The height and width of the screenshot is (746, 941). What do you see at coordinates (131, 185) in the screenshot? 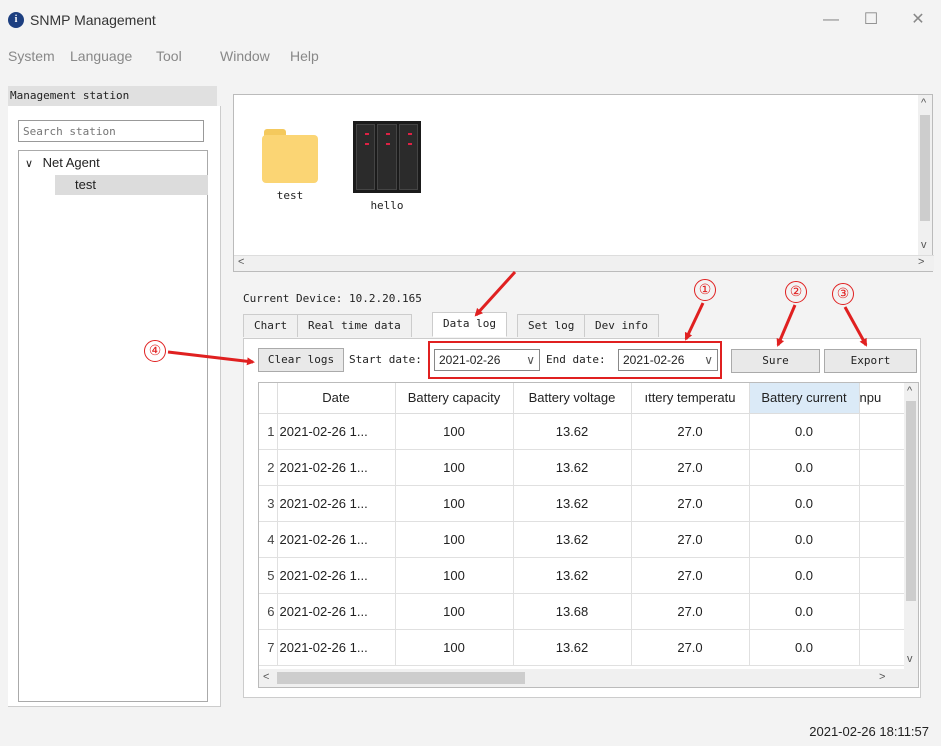
I see `tree-item-test: test` at bounding box center [131, 185].